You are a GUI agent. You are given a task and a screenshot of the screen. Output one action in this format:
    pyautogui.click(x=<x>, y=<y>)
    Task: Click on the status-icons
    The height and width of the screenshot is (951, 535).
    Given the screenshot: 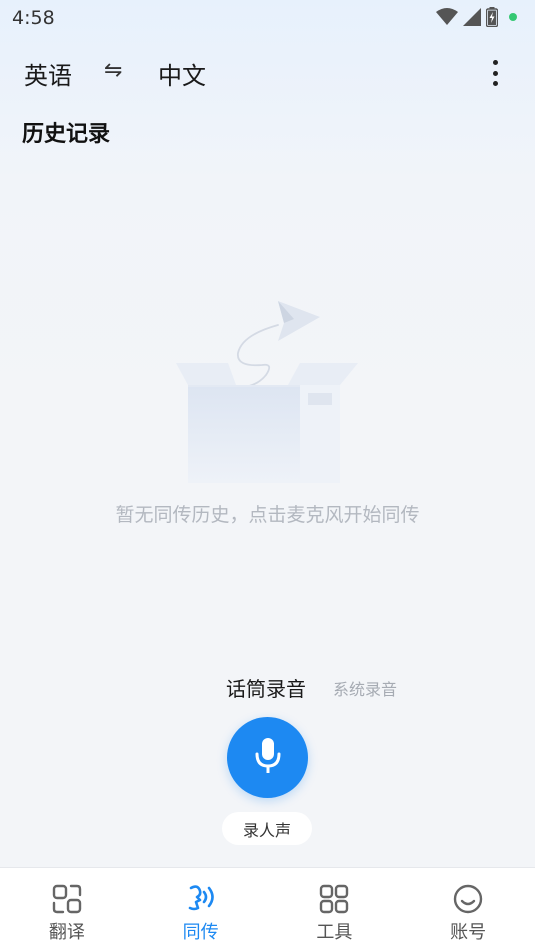 What is the action you would take?
    pyautogui.click(x=476, y=17)
    